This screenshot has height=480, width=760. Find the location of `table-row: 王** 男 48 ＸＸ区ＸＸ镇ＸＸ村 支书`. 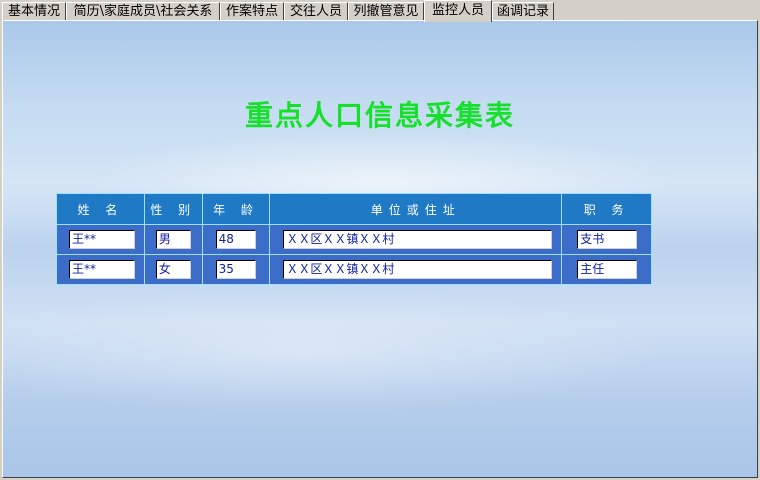

table-row: 王** 男 48 ＸＸ区ＸＸ镇ＸＸ村 支书 is located at coordinates (354, 239).